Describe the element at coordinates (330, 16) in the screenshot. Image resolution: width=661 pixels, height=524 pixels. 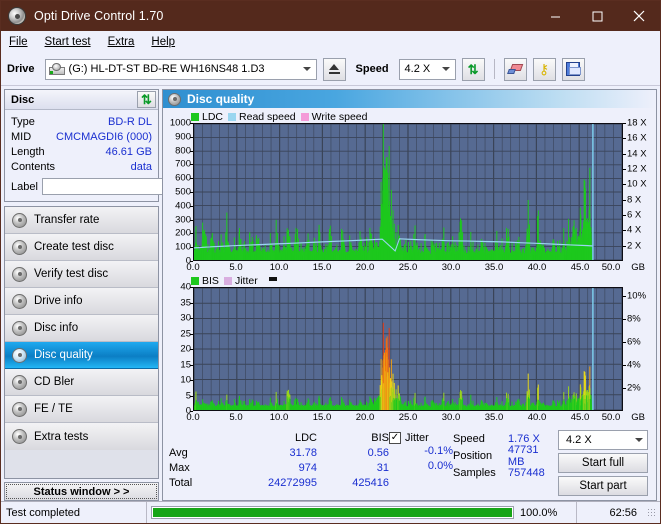
I see `title-bar: Opti Drive Control 1.70` at that location.